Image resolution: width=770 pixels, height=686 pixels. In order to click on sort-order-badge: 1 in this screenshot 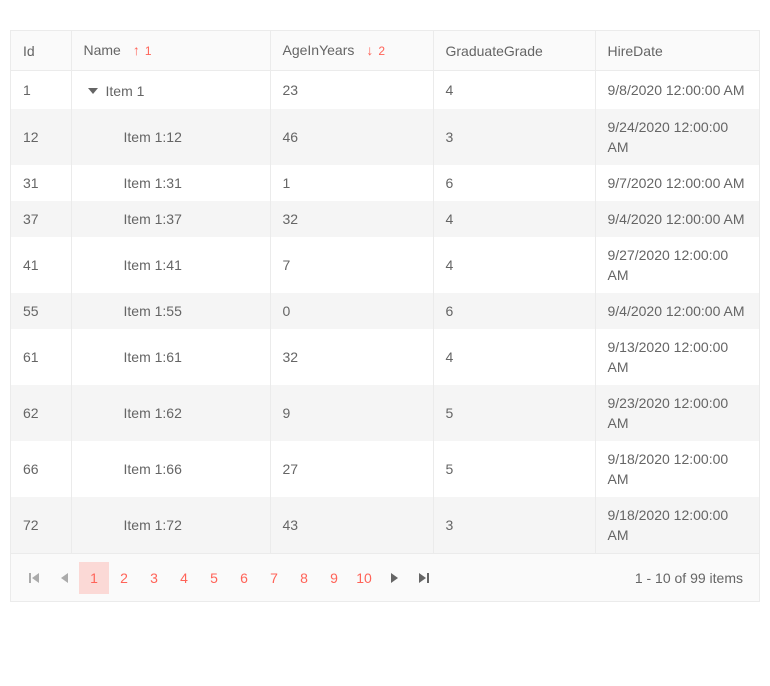, I will do `click(148, 51)`.